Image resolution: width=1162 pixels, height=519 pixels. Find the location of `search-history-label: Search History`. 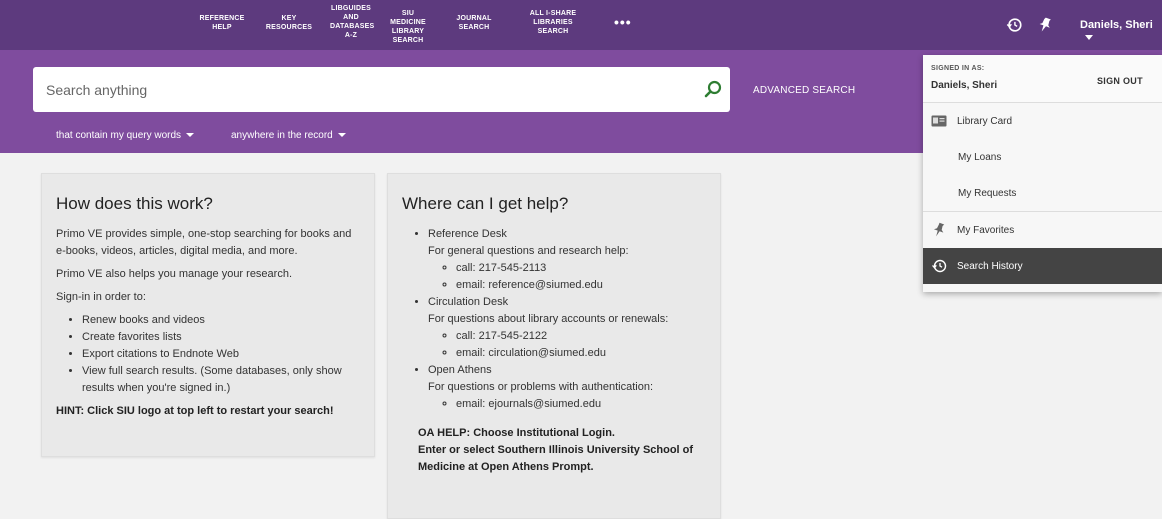

search-history-label: Search History is located at coordinates (990, 266).